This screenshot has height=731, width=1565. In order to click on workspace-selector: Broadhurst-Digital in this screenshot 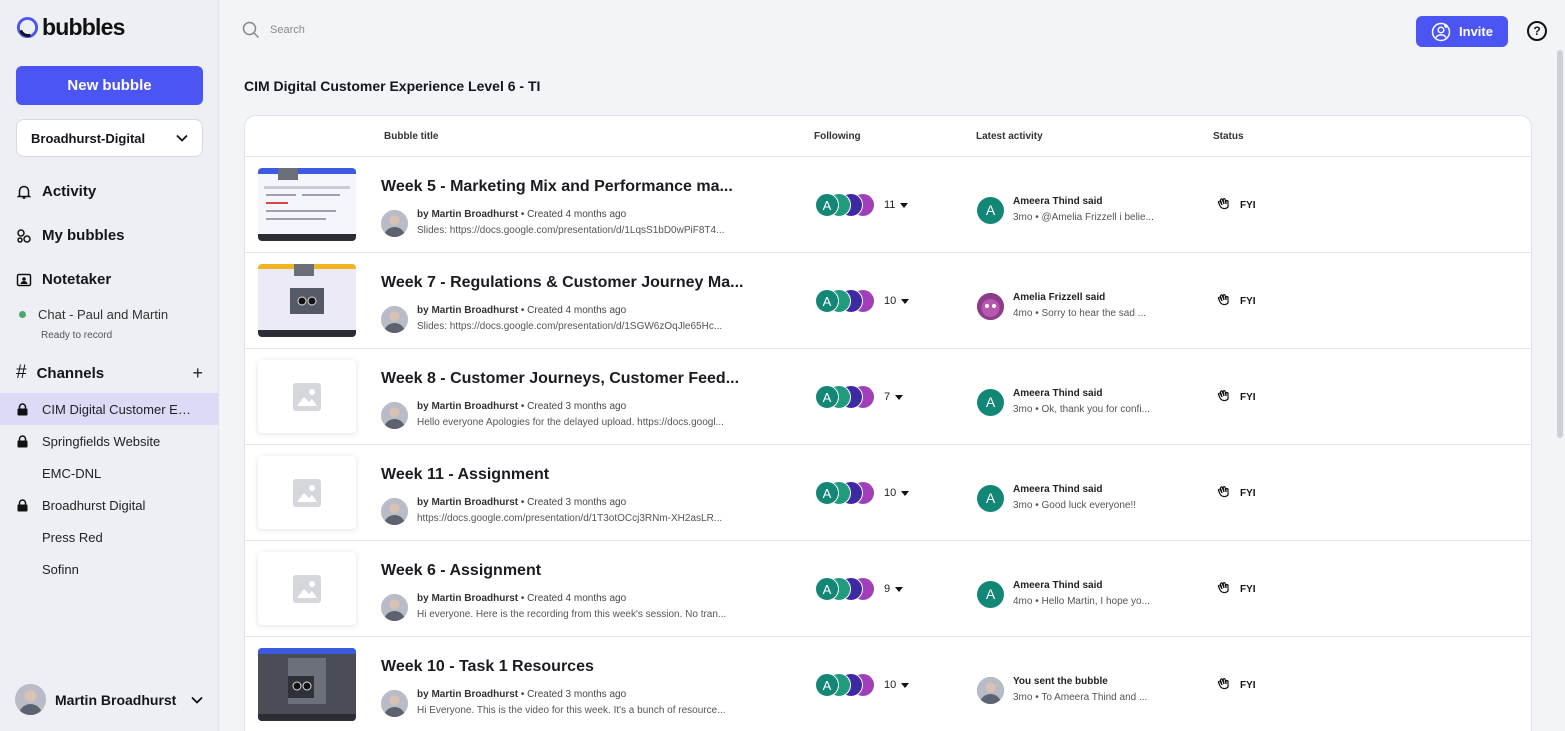, I will do `click(109, 138)`.